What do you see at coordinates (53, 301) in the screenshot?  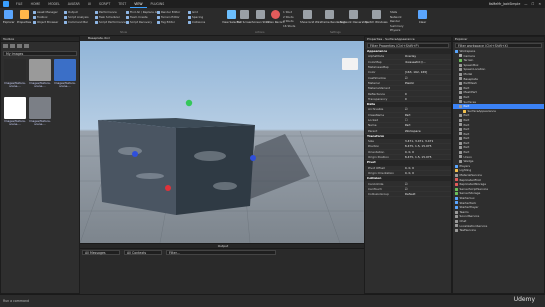 I see `command-bar: Run a command` at bounding box center [53, 301].